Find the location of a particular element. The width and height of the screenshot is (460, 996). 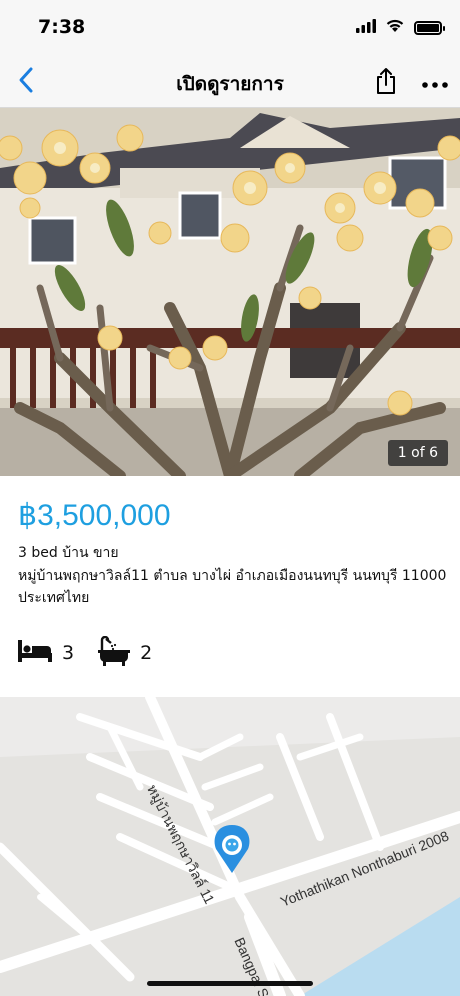

bathrooms-feature: 2 is located at coordinates (125, 652).